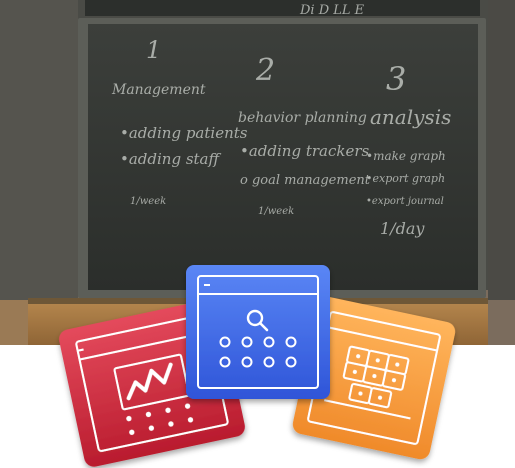  What do you see at coordinates (402, 228) in the screenshot?
I see `column-3-frequency: 1/day` at bounding box center [402, 228].